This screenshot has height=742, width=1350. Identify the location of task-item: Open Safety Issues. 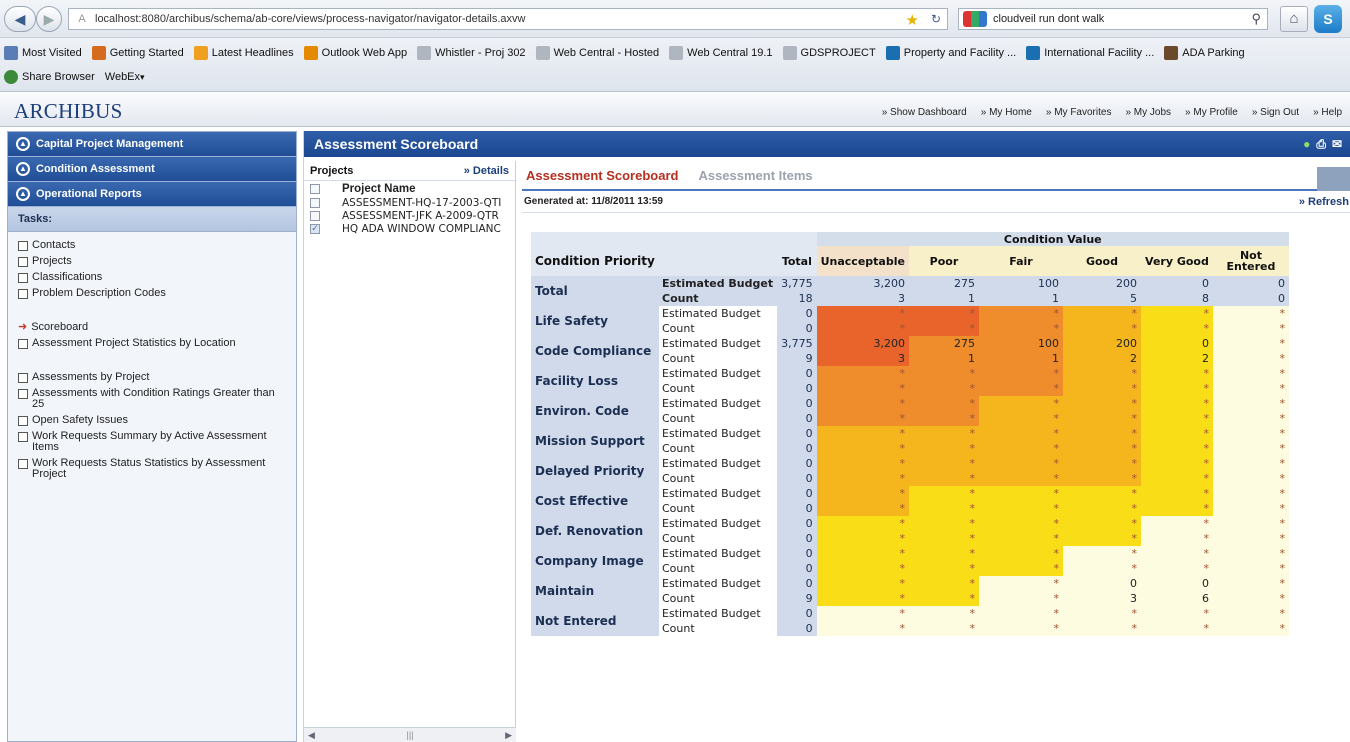
(152, 420).